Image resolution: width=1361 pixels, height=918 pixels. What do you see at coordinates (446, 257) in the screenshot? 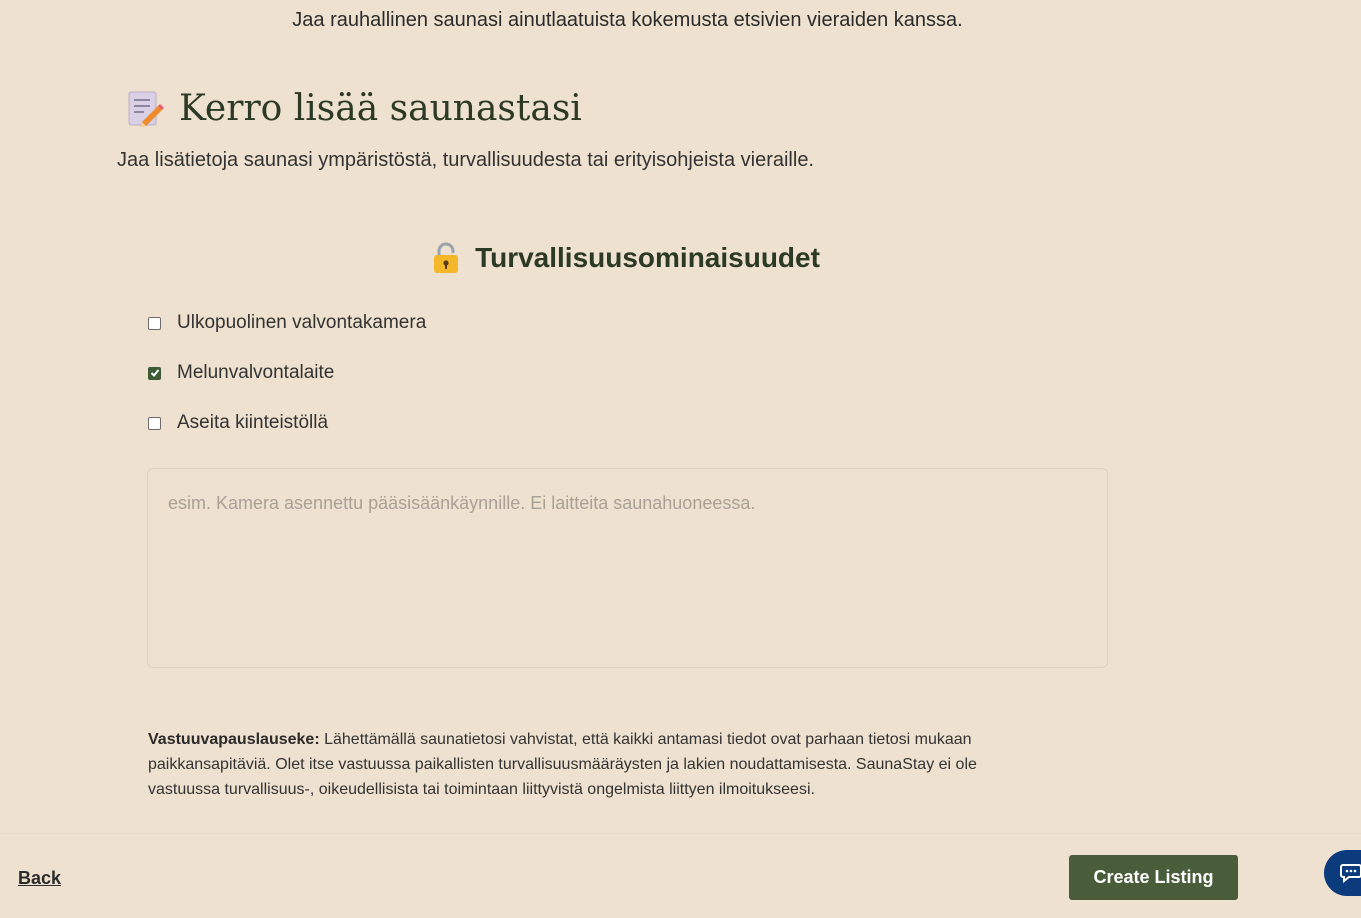
I see `lock-icon` at bounding box center [446, 257].